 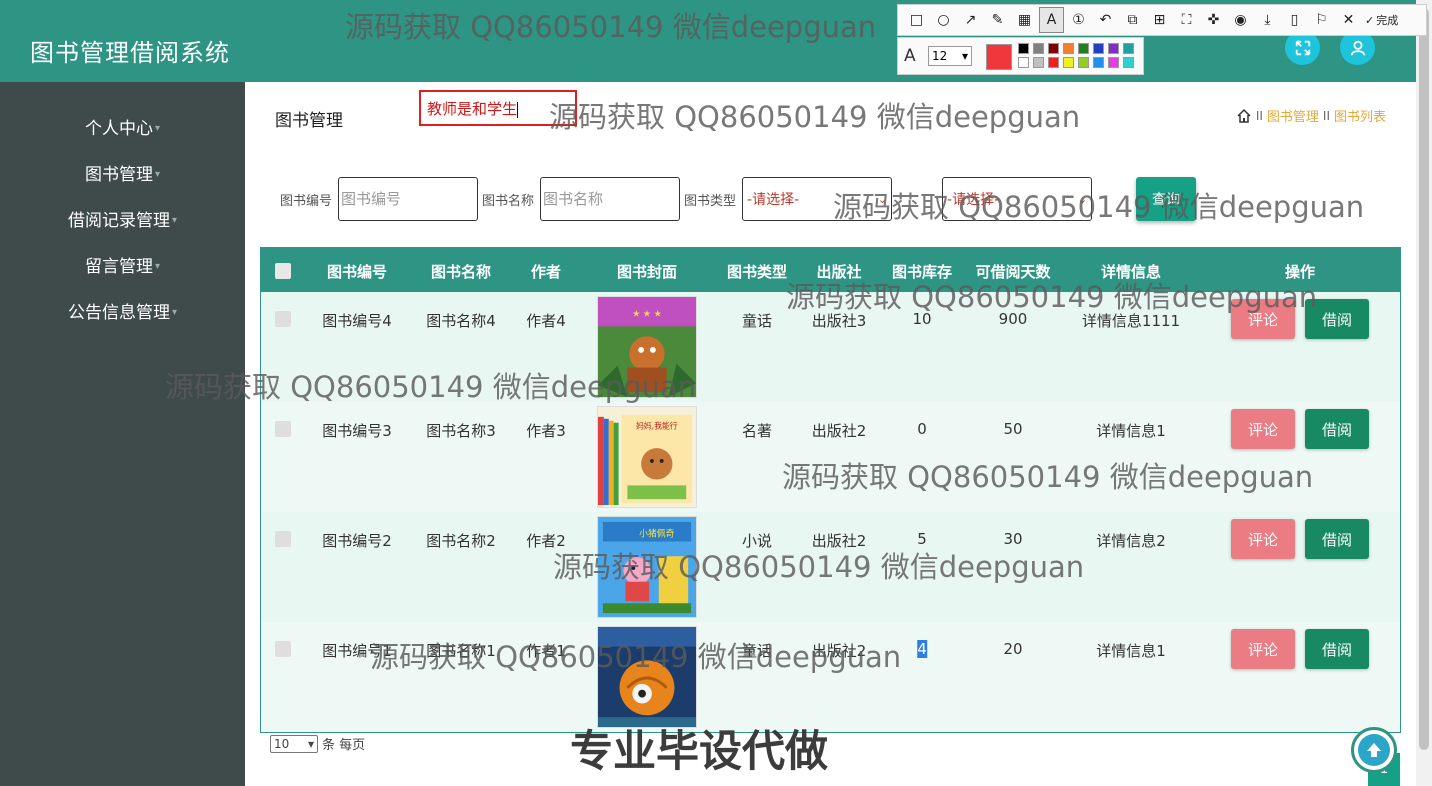 I want to click on crop-icon: ⧉, so click(x=1132, y=20).